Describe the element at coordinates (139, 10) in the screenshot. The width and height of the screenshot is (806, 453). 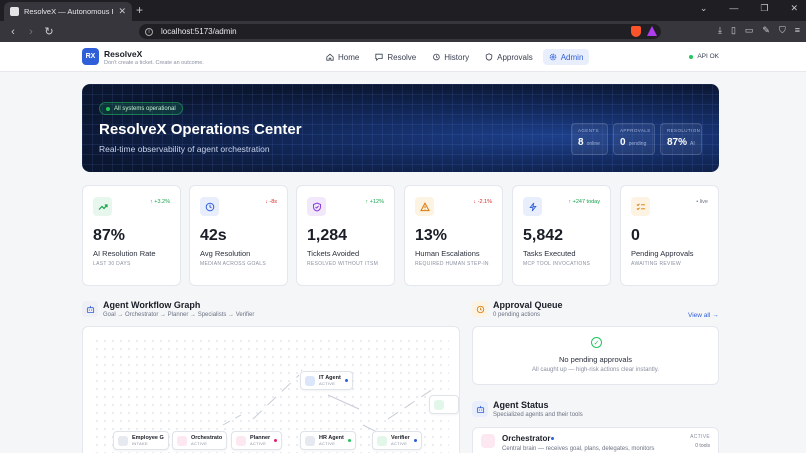
I see `new-tab-icon: +` at that location.